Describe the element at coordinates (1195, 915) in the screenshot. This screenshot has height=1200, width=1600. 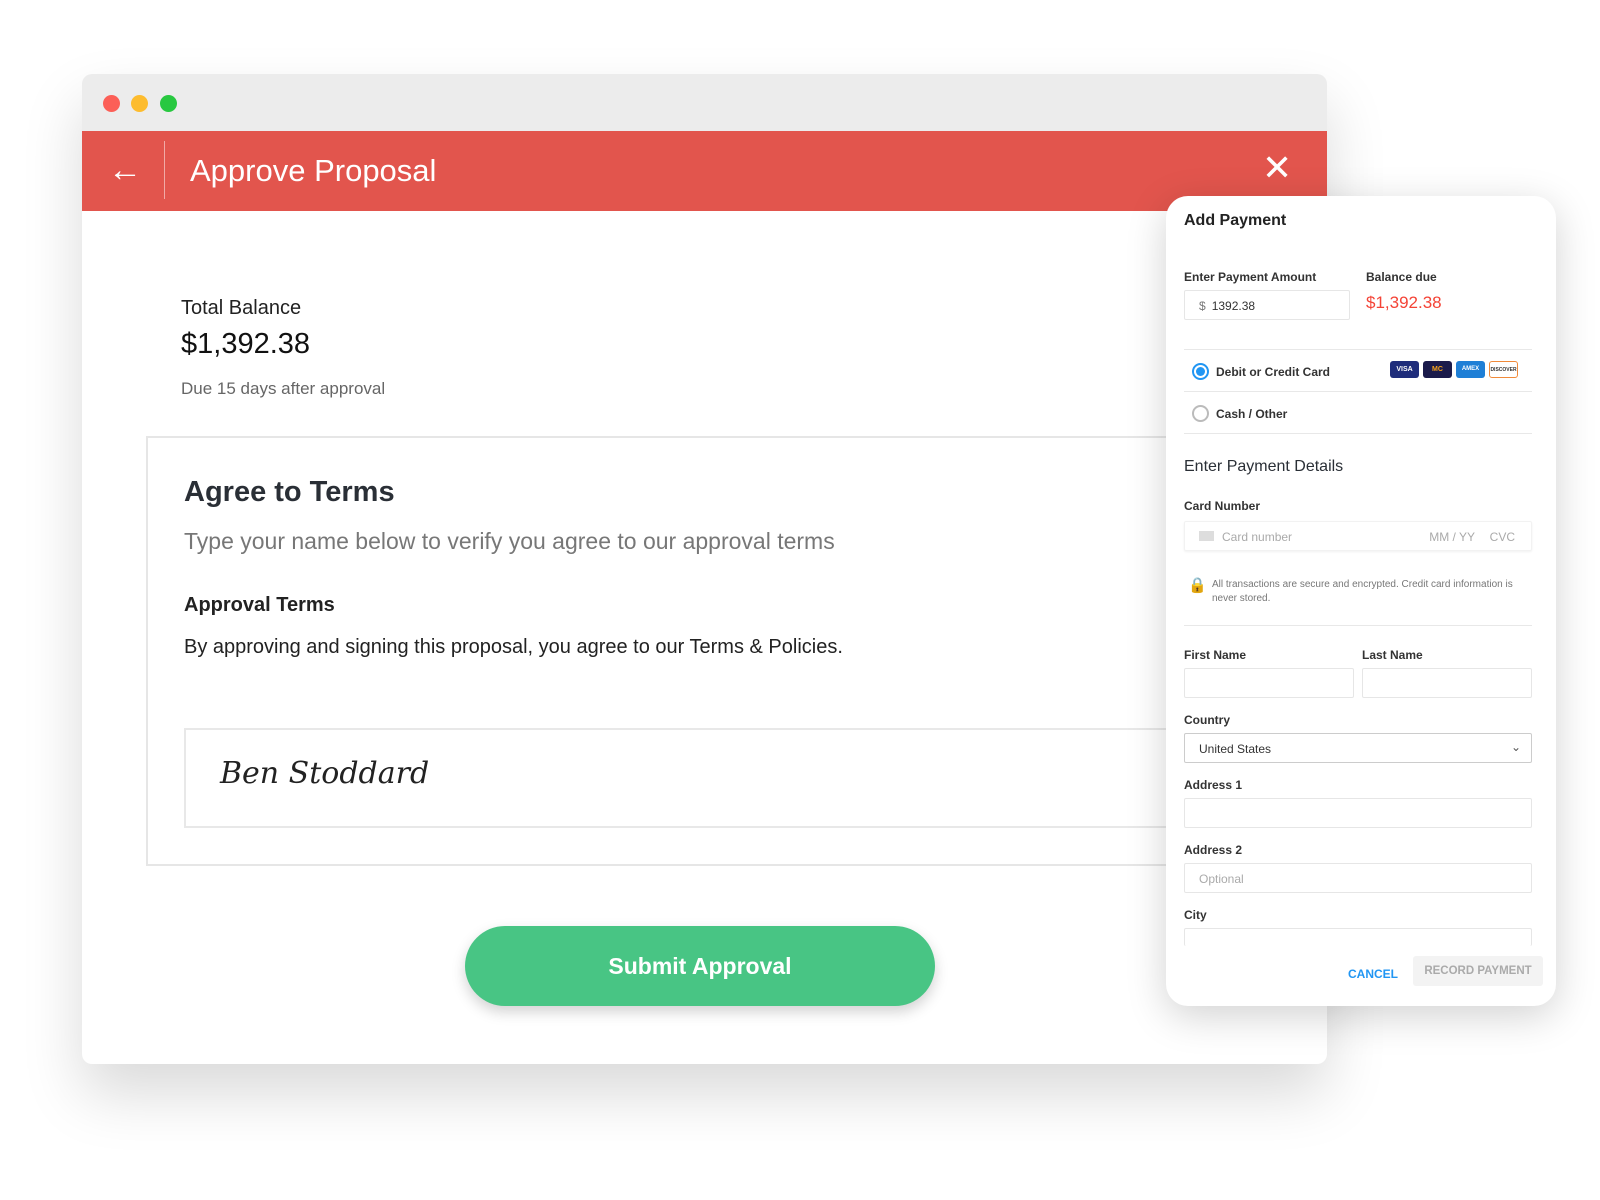
I see `city-label: City` at that location.